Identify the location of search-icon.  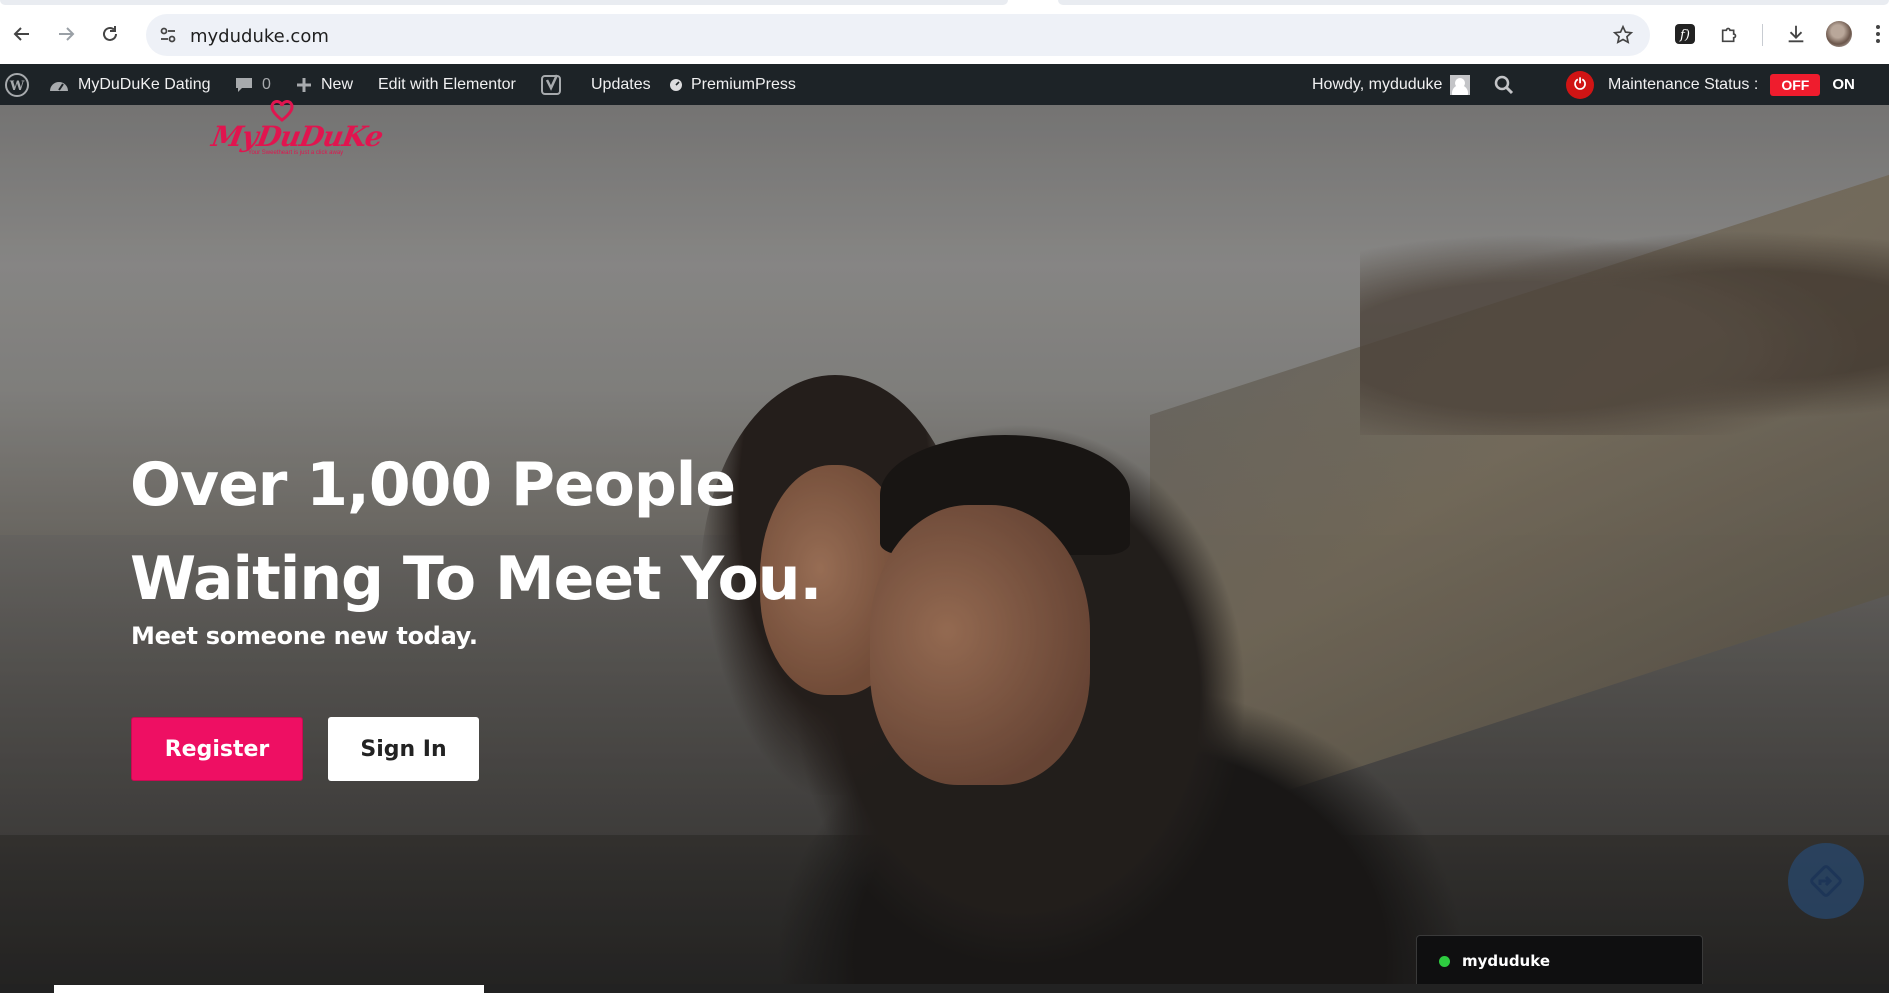
(1504, 85).